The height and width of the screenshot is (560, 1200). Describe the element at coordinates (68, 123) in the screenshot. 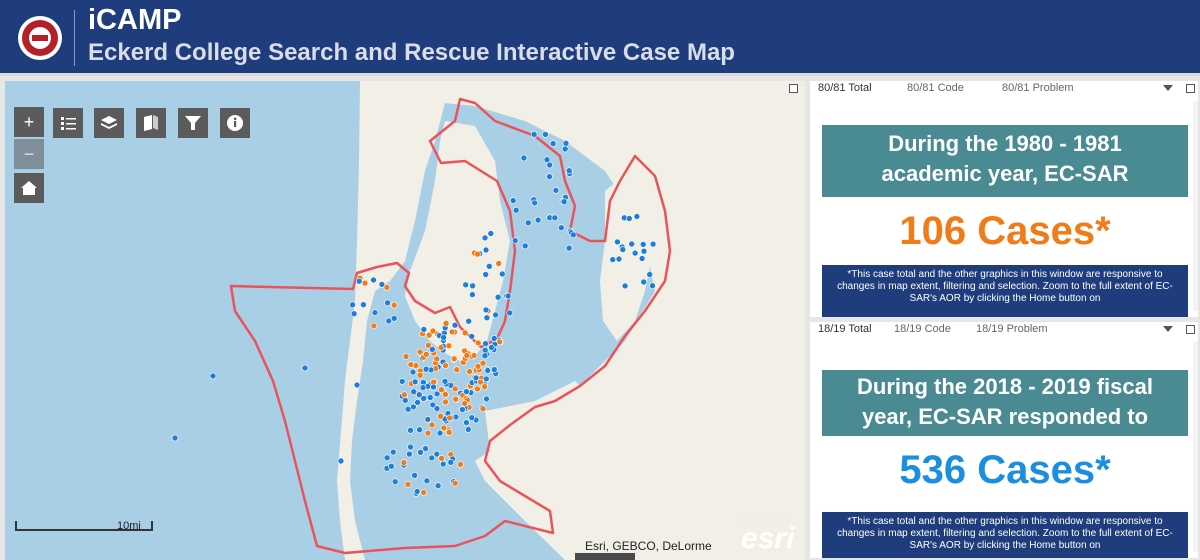

I see `legend-button` at that location.